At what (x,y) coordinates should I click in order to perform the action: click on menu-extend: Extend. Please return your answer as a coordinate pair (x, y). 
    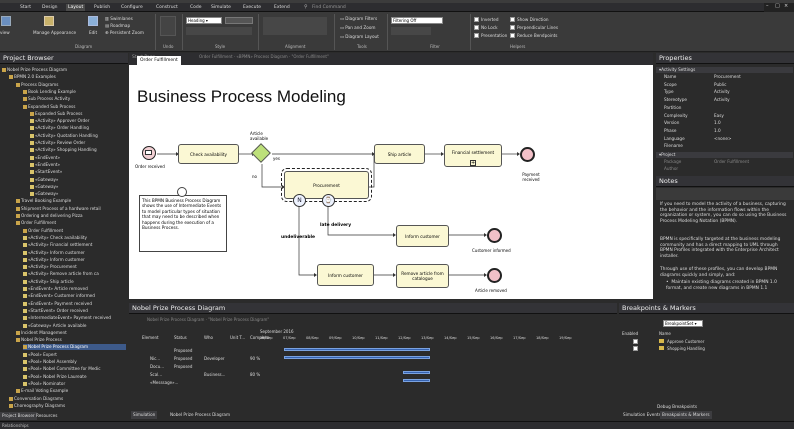
    Looking at the image, I should click on (282, 7).